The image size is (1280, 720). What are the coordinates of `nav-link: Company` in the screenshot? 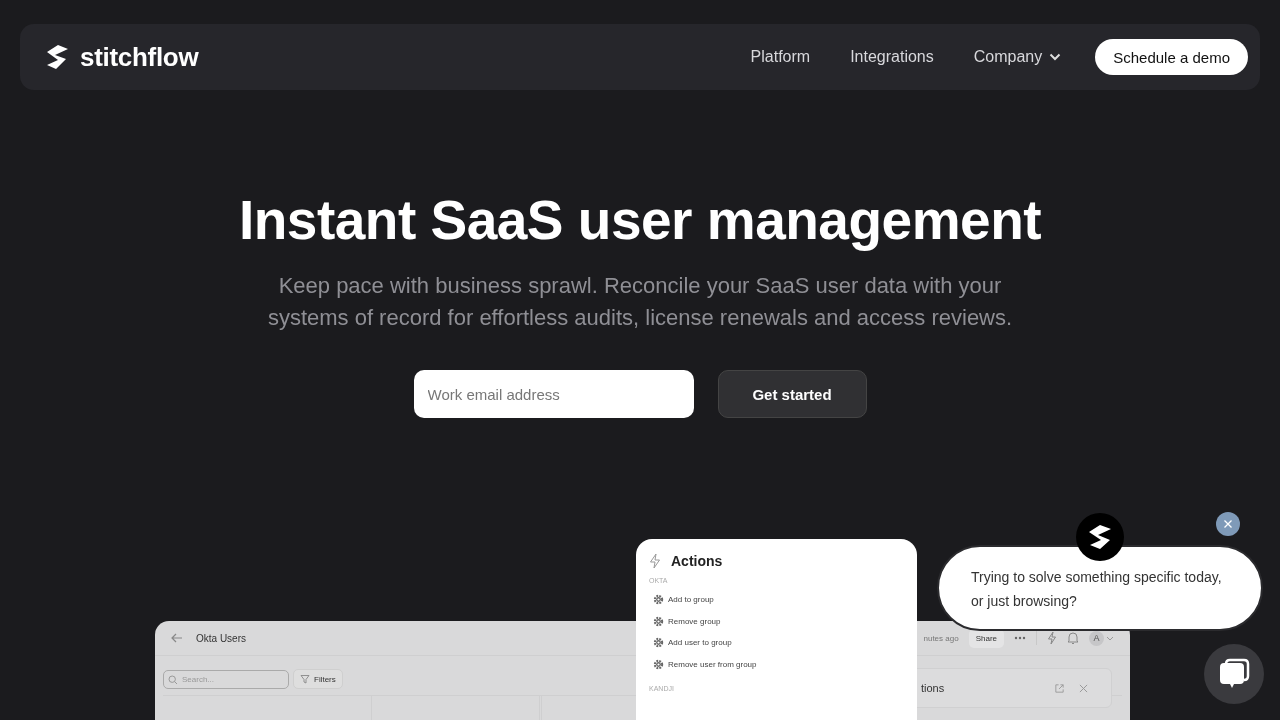 It's located at (1017, 57).